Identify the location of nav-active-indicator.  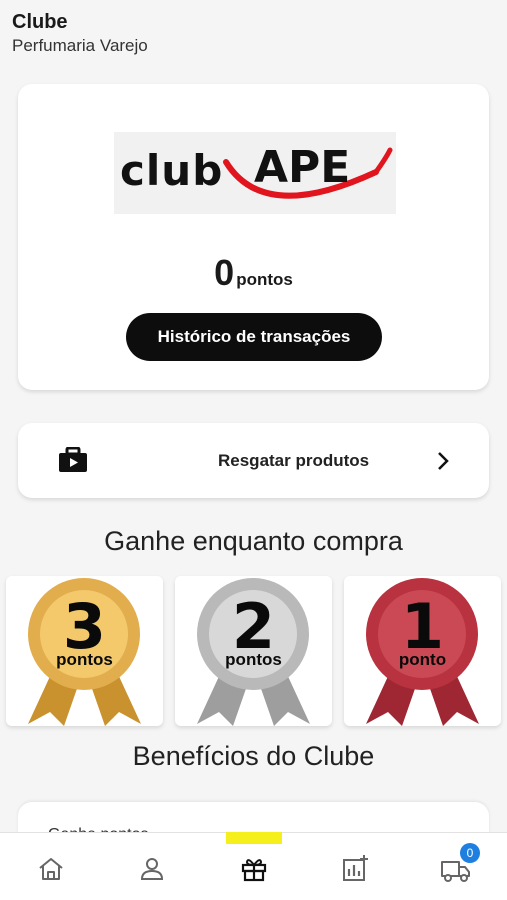
(254, 838).